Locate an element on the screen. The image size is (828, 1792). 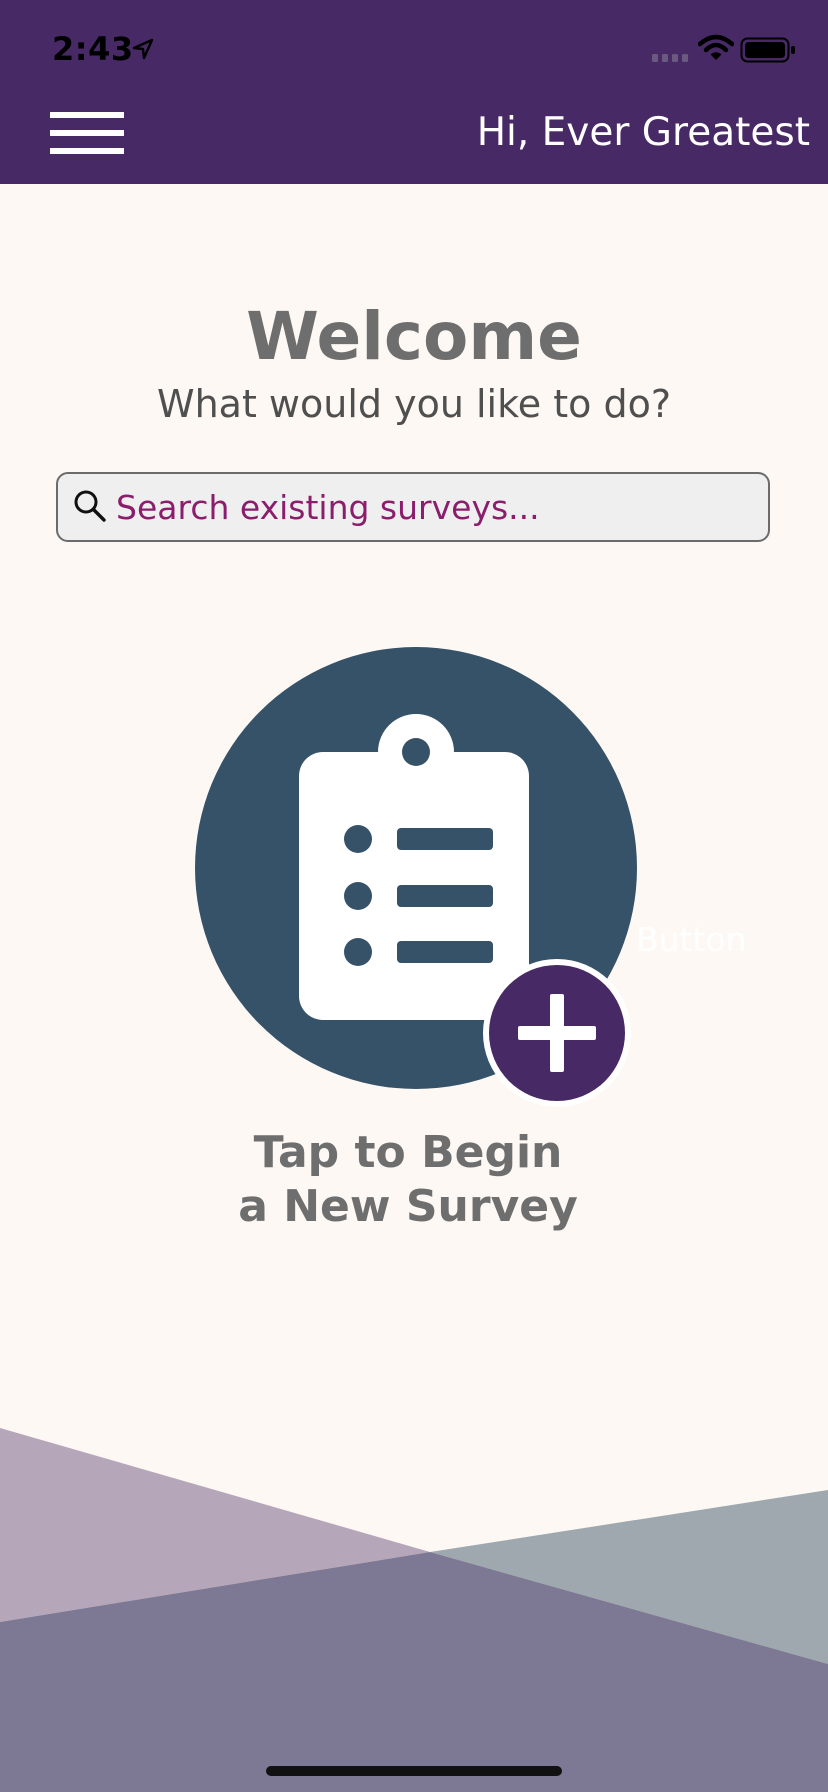
page-title: Welcome is located at coordinates (414, 336).